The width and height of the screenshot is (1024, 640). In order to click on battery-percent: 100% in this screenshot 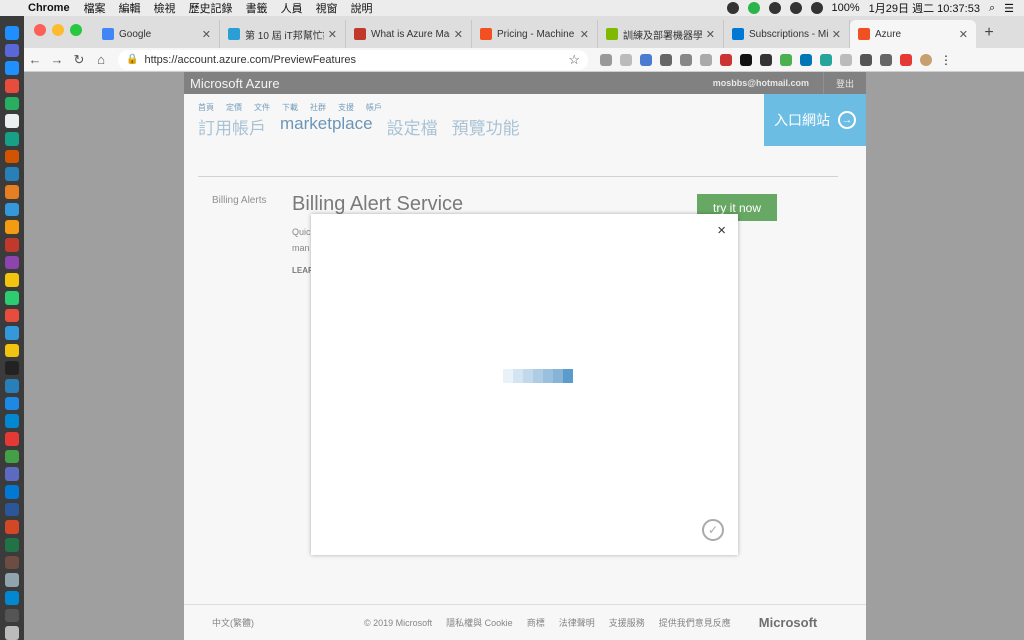, I will do `click(846, 8)`.